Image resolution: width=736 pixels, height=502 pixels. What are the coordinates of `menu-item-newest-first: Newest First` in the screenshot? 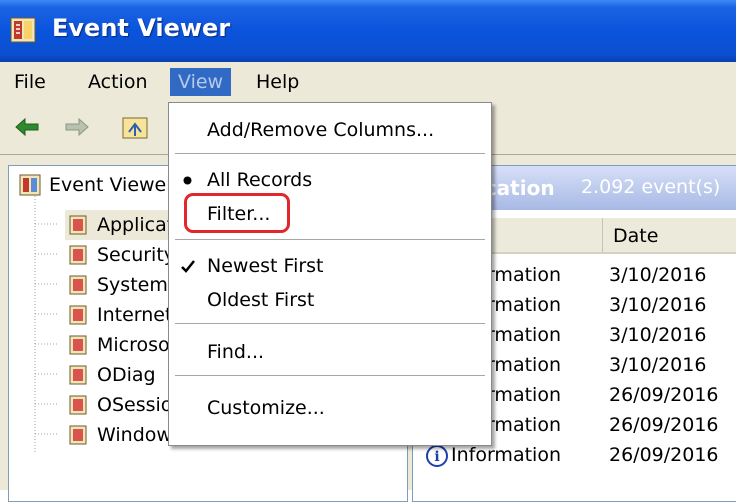 It's located at (330, 266).